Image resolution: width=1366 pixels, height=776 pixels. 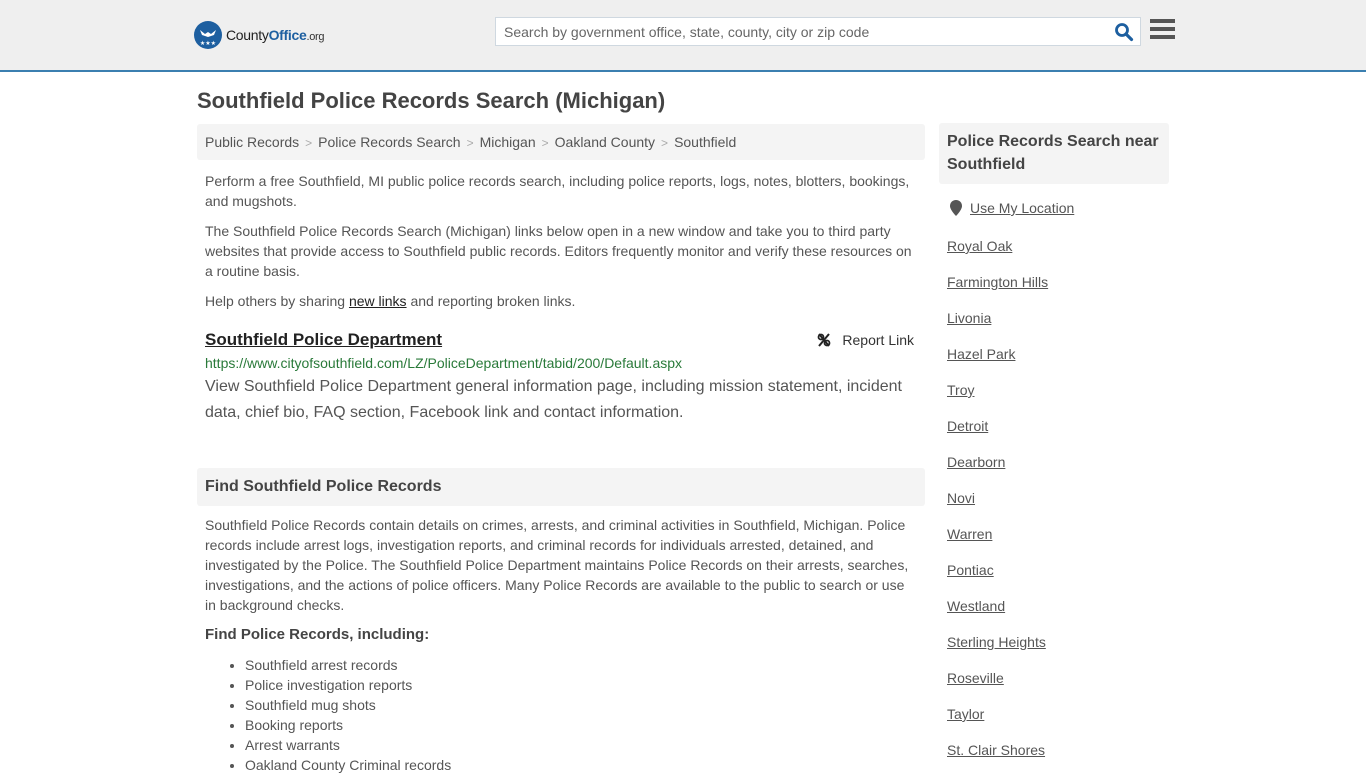 What do you see at coordinates (997, 398) in the screenshot?
I see `city-link: Troy` at bounding box center [997, 398].